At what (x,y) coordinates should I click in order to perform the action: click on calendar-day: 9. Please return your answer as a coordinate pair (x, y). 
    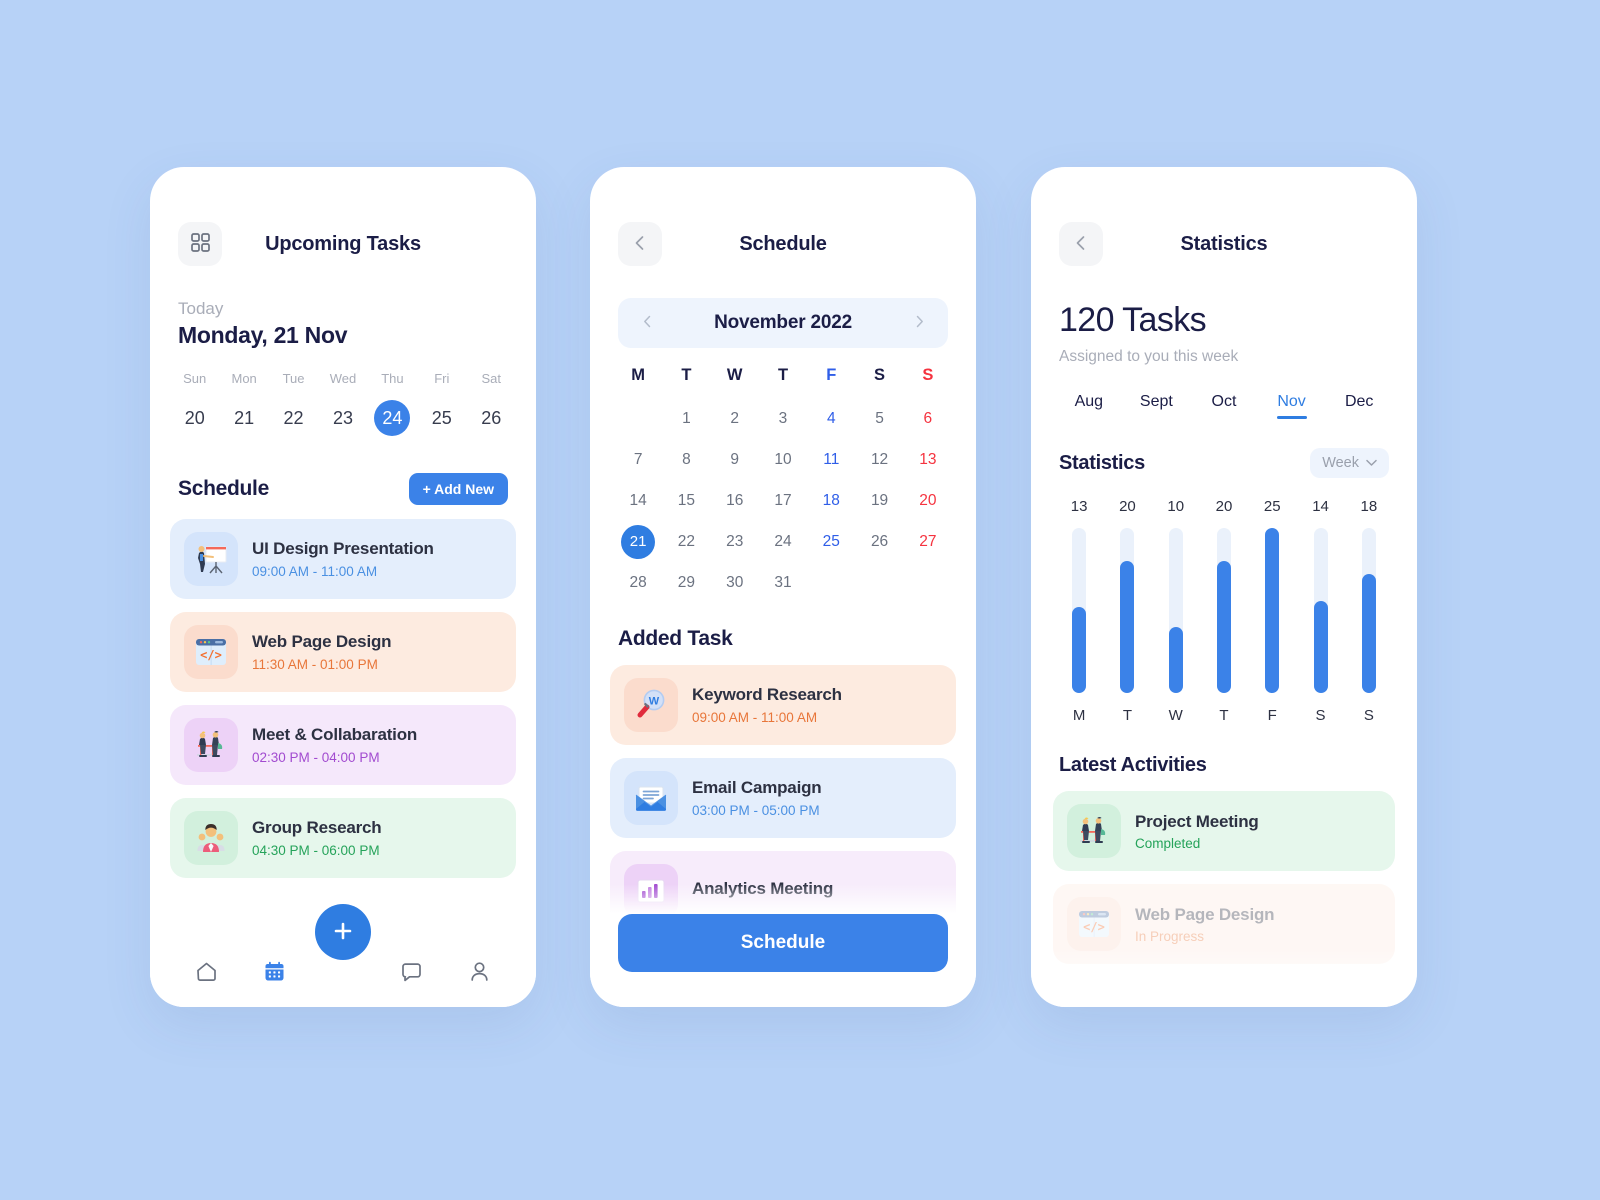
    Looking at the image, I should click on (735, 460).